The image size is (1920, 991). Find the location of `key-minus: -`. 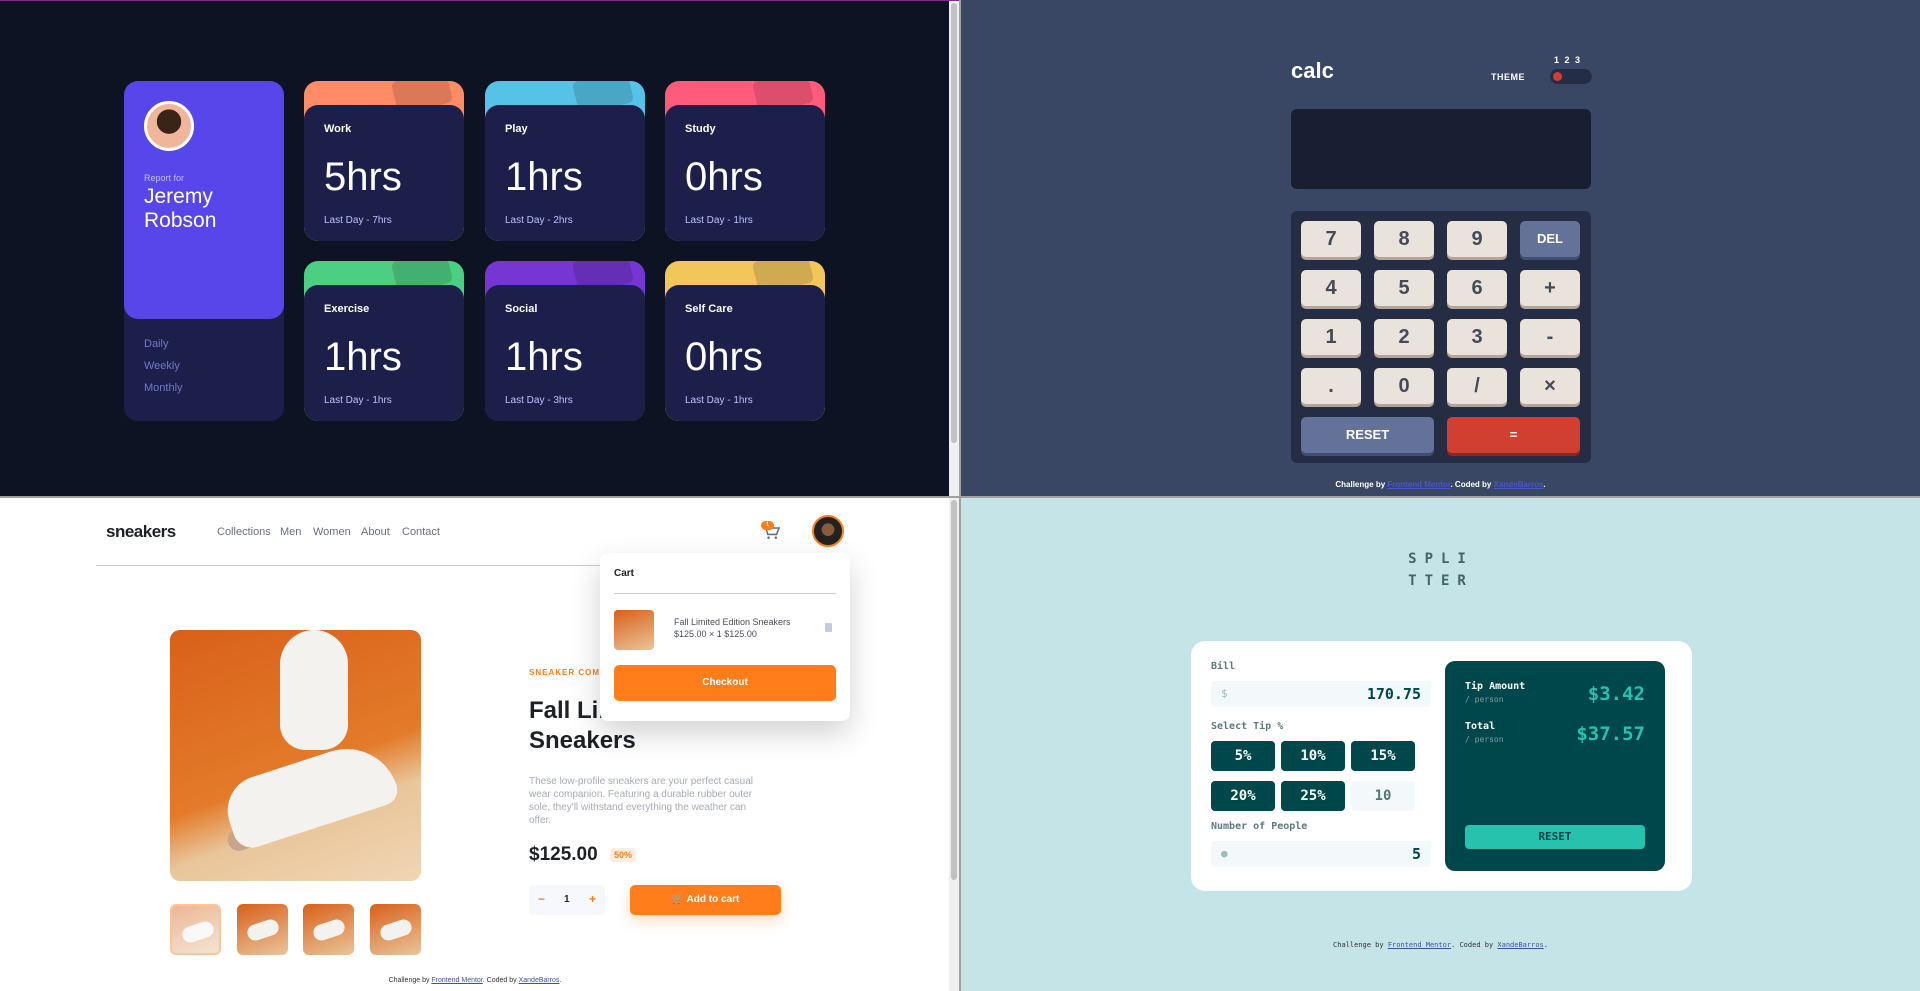

key-minus: - is located at coordinates (1550, 337).